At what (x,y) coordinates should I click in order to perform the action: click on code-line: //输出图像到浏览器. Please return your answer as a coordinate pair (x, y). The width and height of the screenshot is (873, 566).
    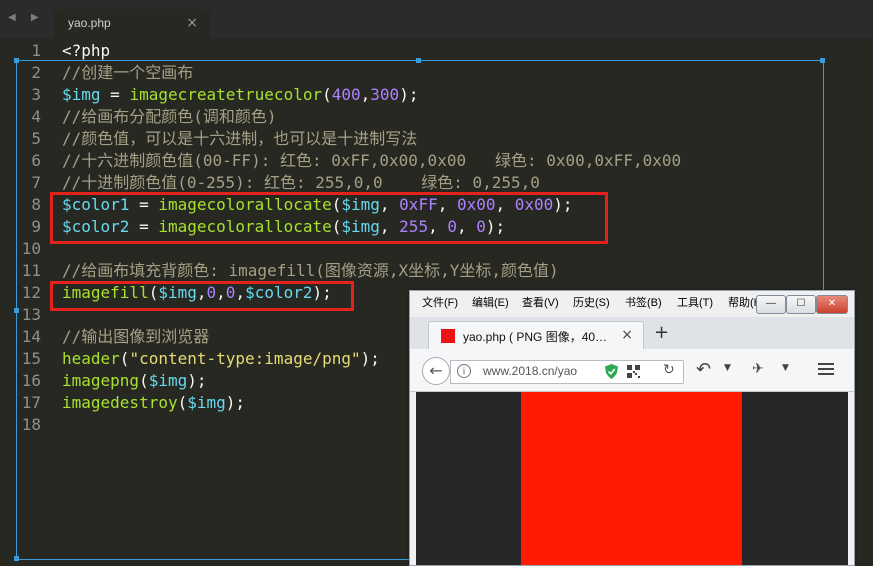
    Looking at the image, I should click on (135, 337).